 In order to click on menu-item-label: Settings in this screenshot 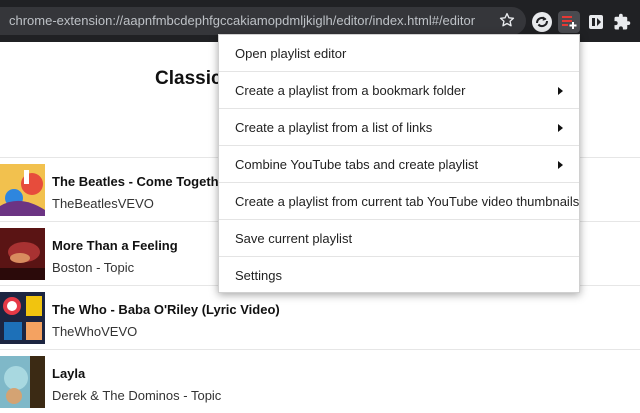, I will do `click(258, 275)`.